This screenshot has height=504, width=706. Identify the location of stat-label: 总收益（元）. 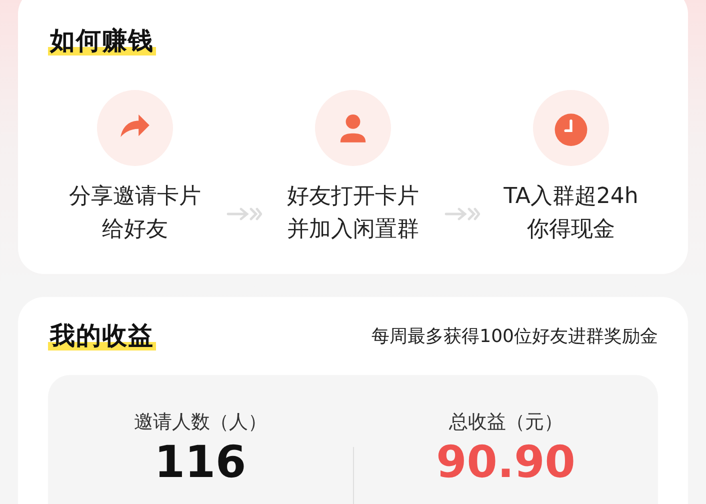
(505, 422).